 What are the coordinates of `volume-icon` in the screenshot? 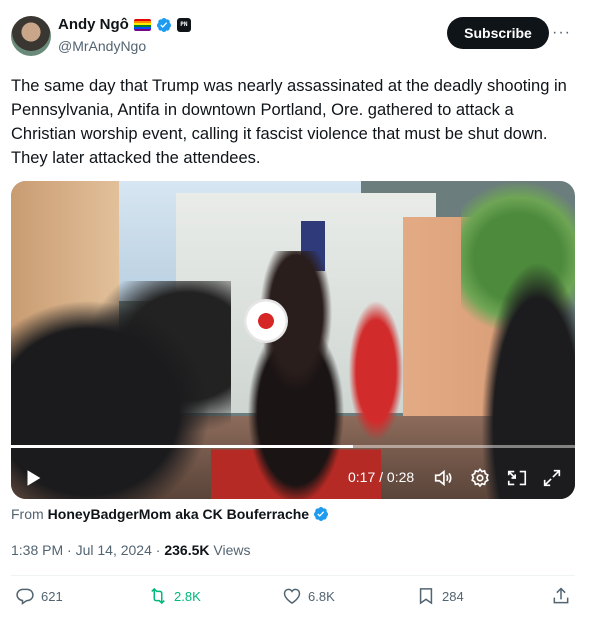 It's located at (443, 478).